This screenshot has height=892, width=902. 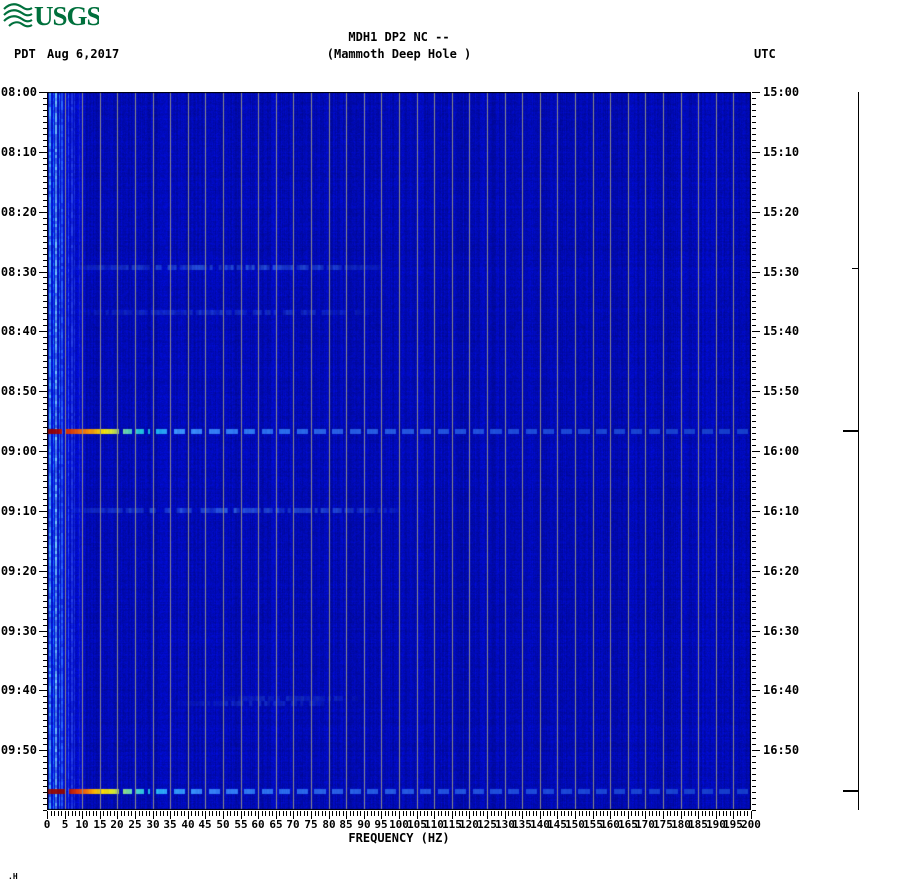 I want to click on right-axis-major-tick, so click(x=756, y=331).